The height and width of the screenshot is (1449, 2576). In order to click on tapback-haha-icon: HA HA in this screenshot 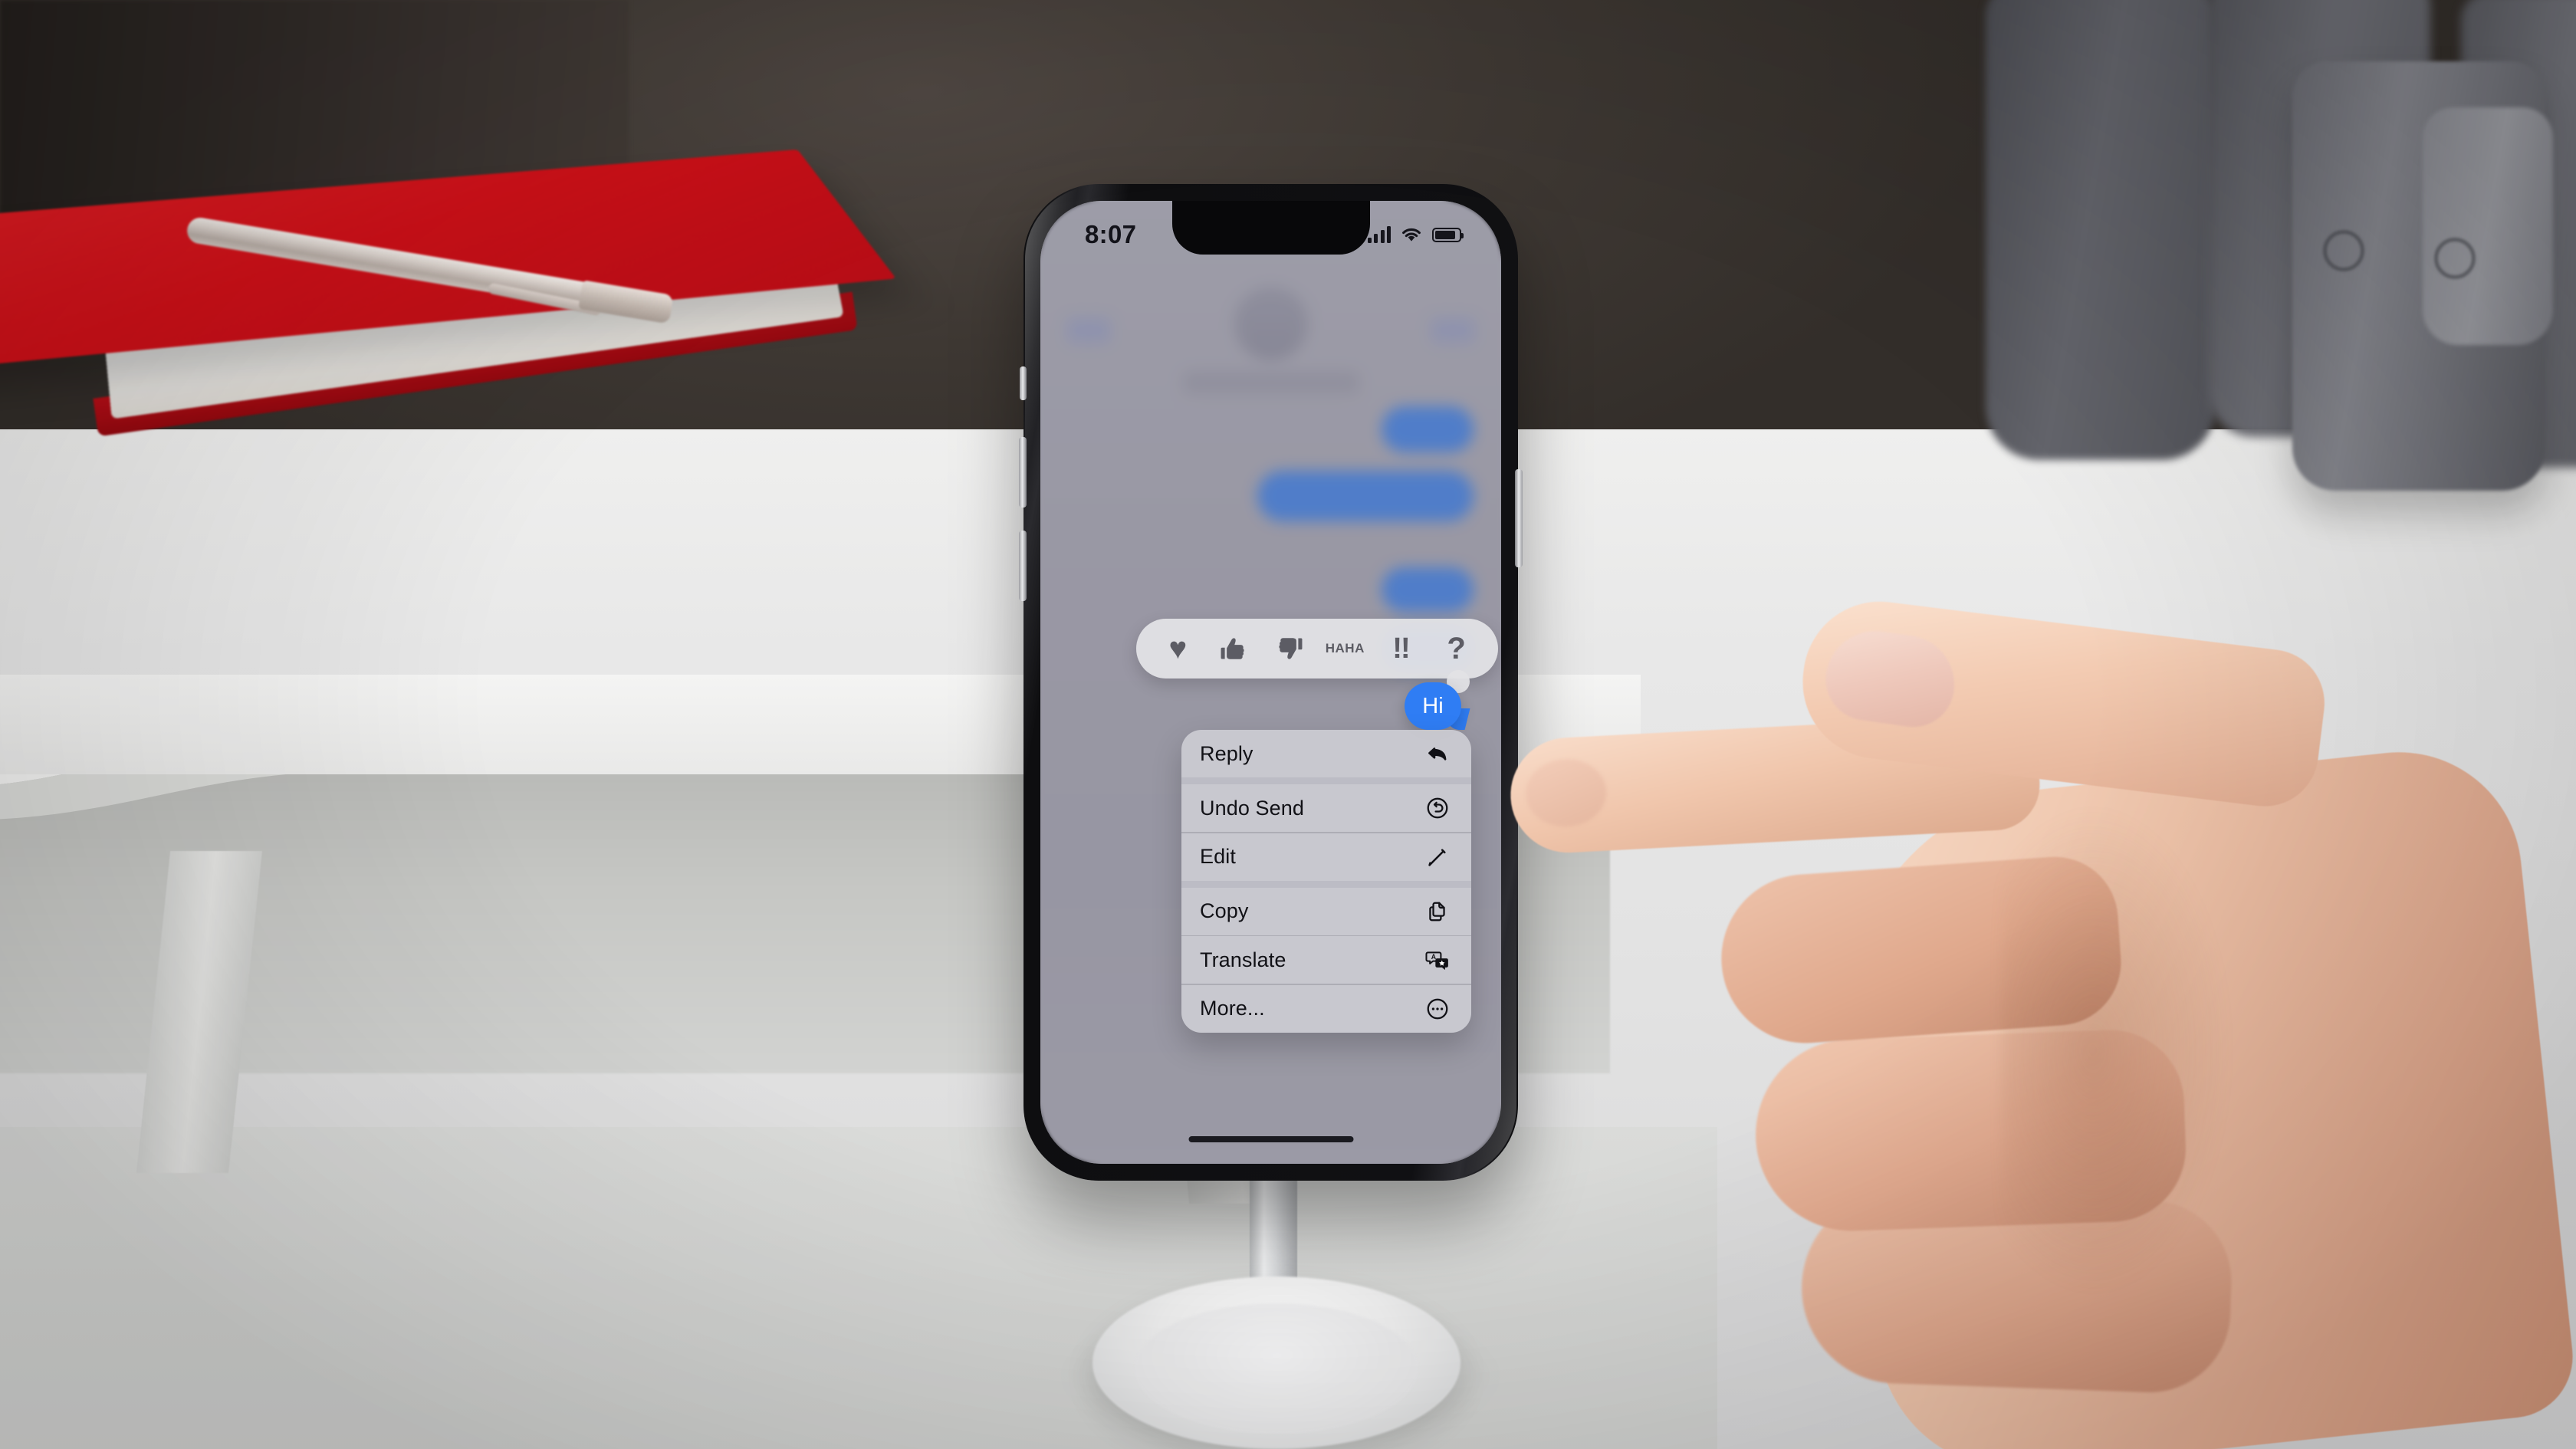, I will do `click(1344, 649)`.